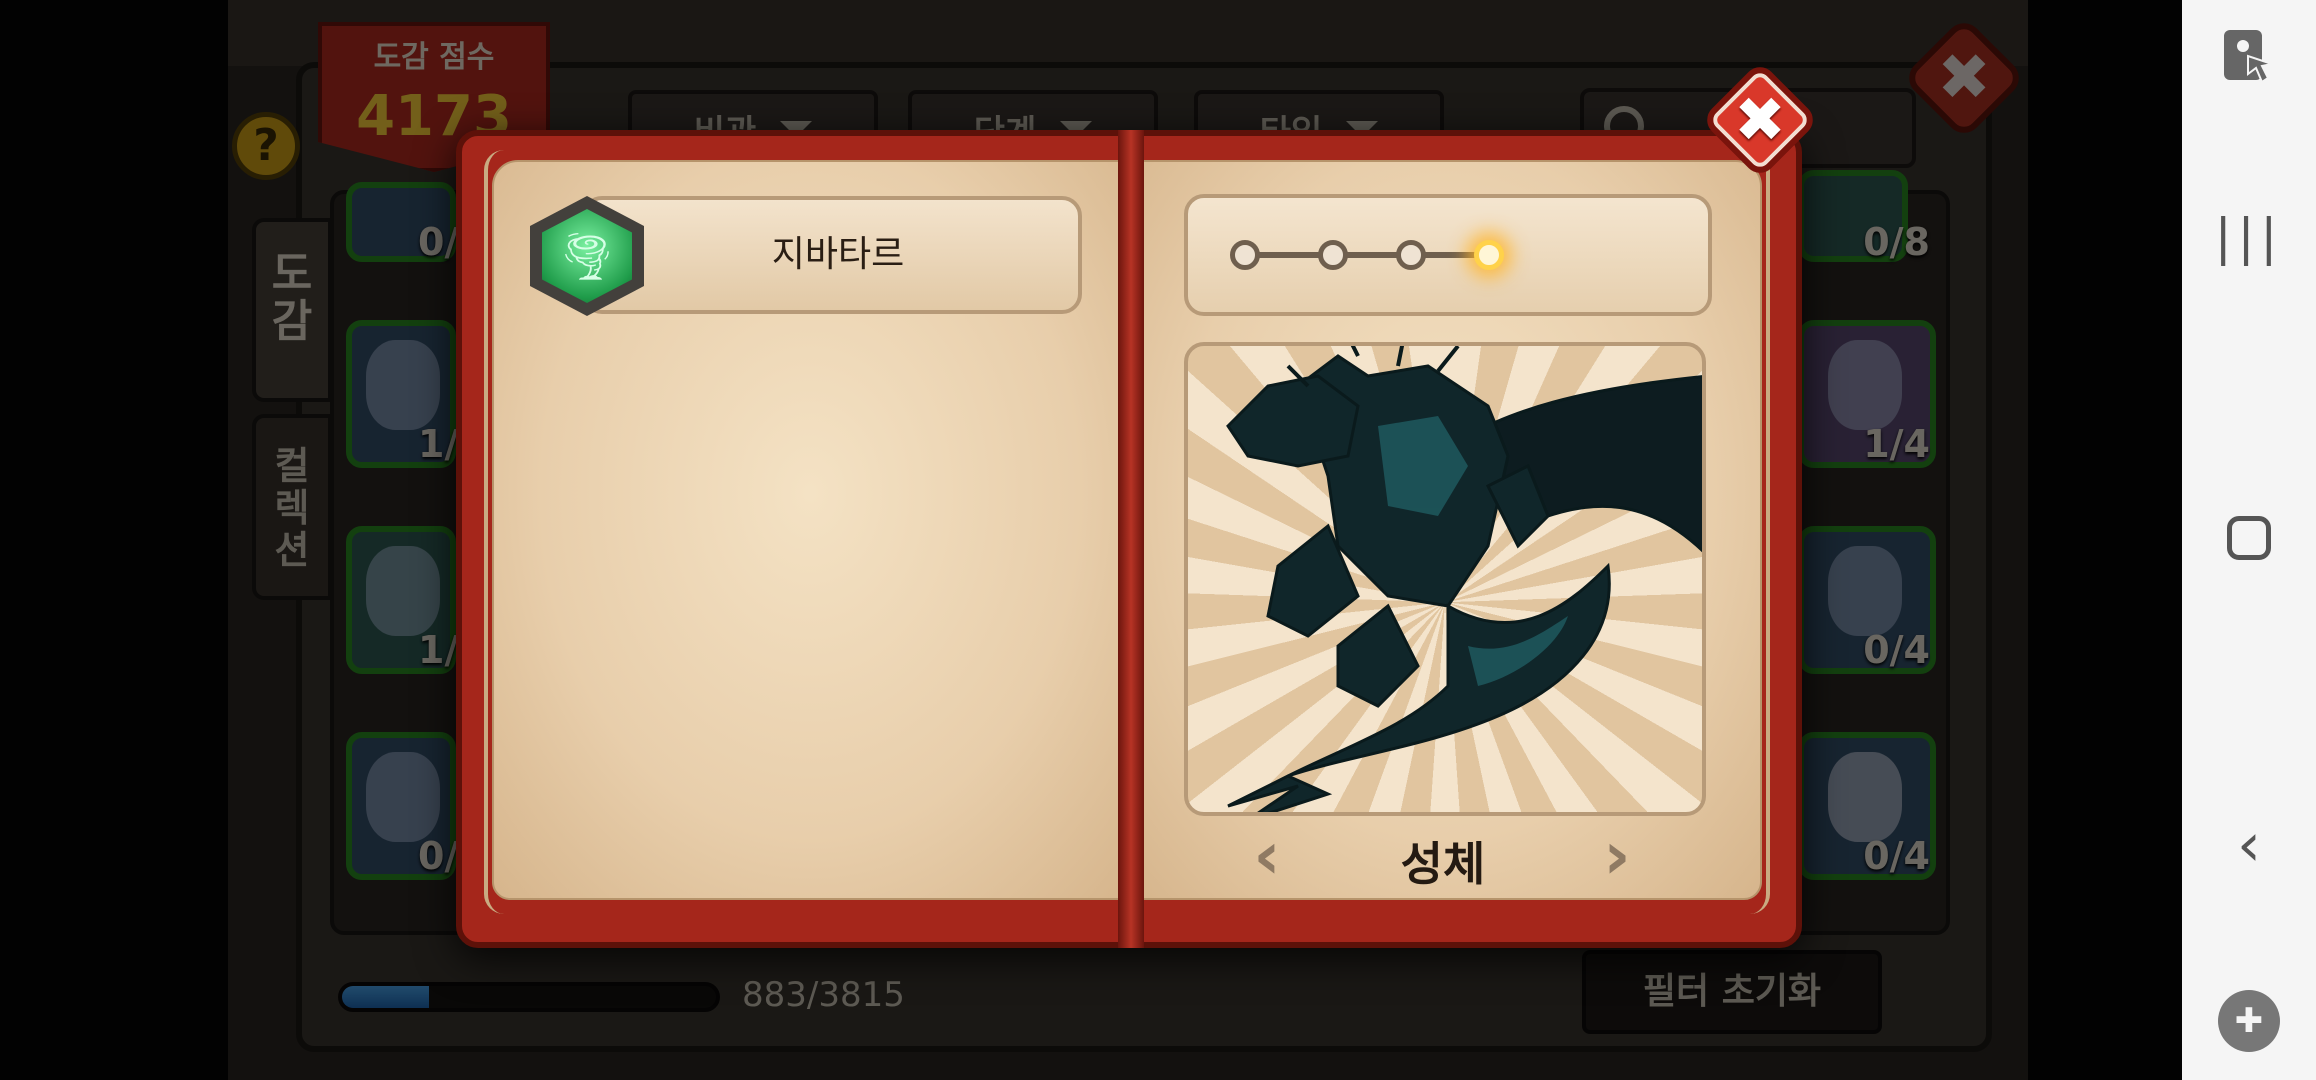 This screenshot has width=2316, height=1080. Describe the element at coordinates (434, 57) in the screenshot. I see `score-label: 도감 점수` at that location.